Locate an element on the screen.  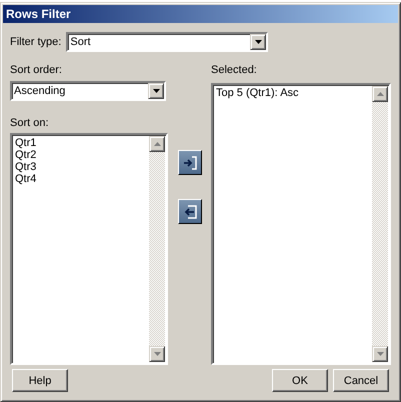
list-item: Top 5 (Qtr1): Asc is located at coordinates (292, 93).